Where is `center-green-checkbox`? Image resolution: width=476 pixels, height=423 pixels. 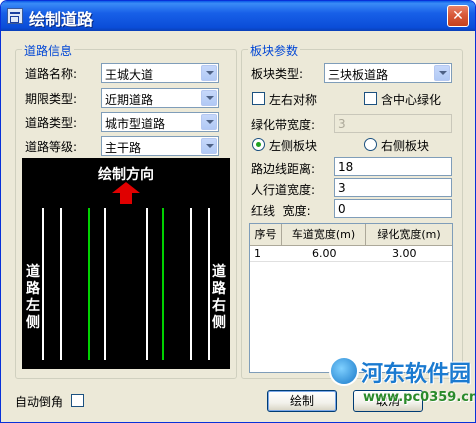
center-green-checkbox is located at coordinates (370, 98).